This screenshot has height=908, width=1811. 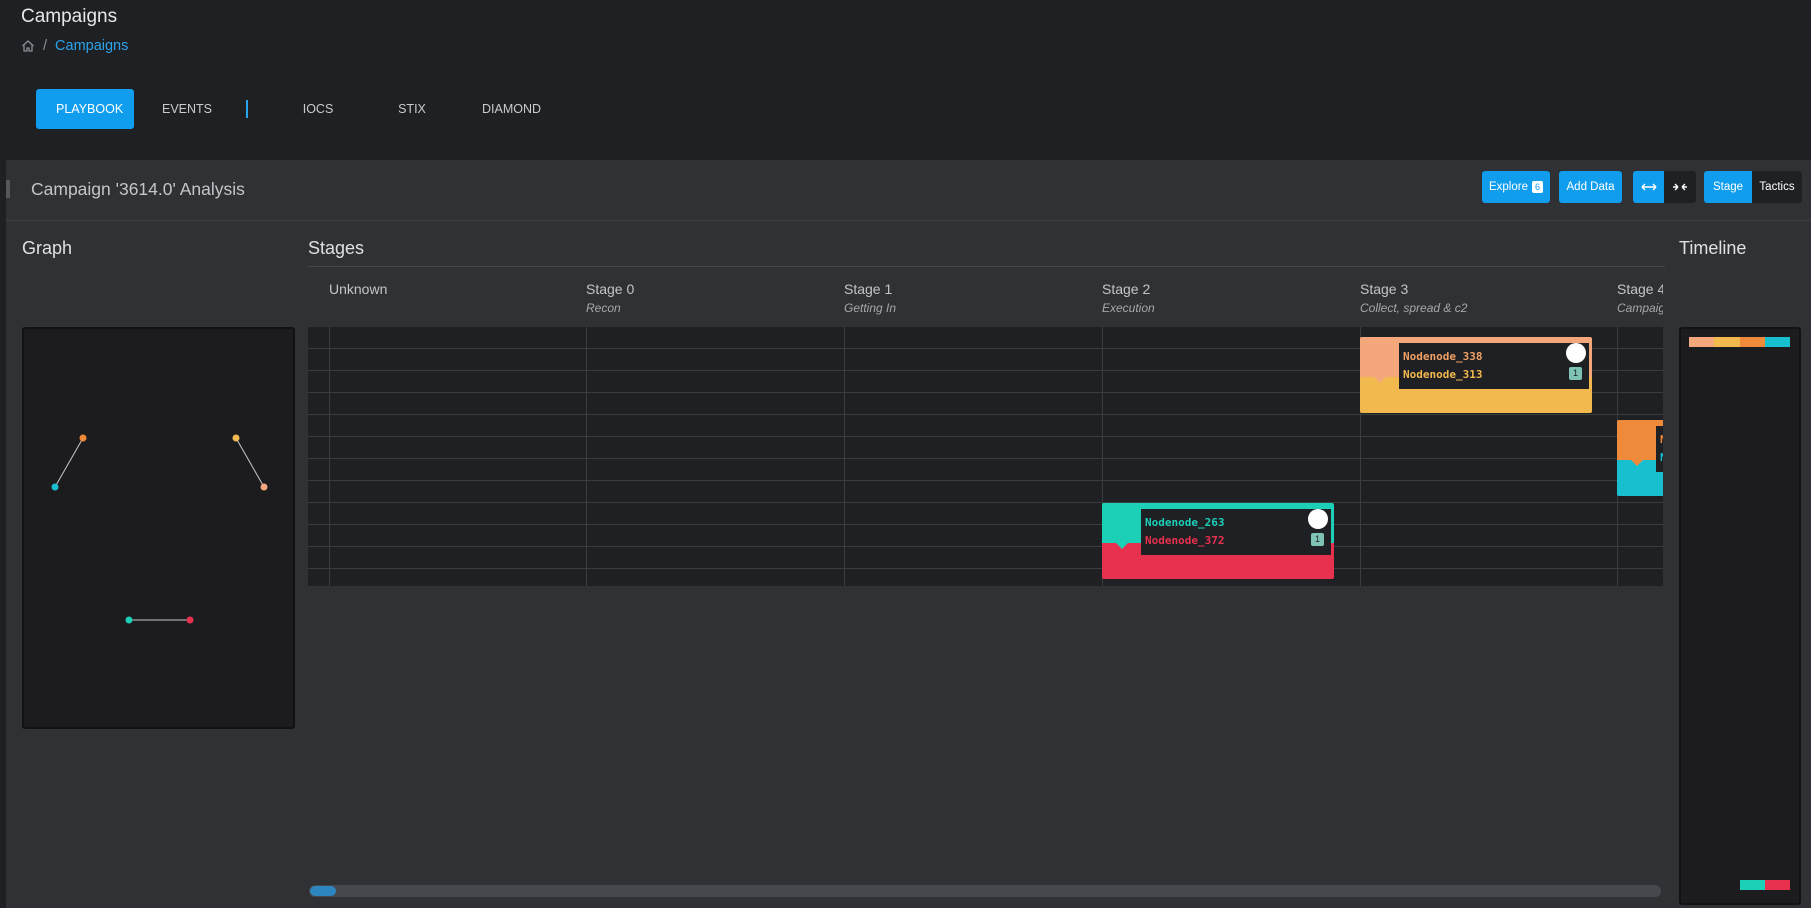 What do you see at coordinates (1713, 248) in the screenshot?
I see `timeline-section-title: Timeline` at bounding box center [1713, 248].